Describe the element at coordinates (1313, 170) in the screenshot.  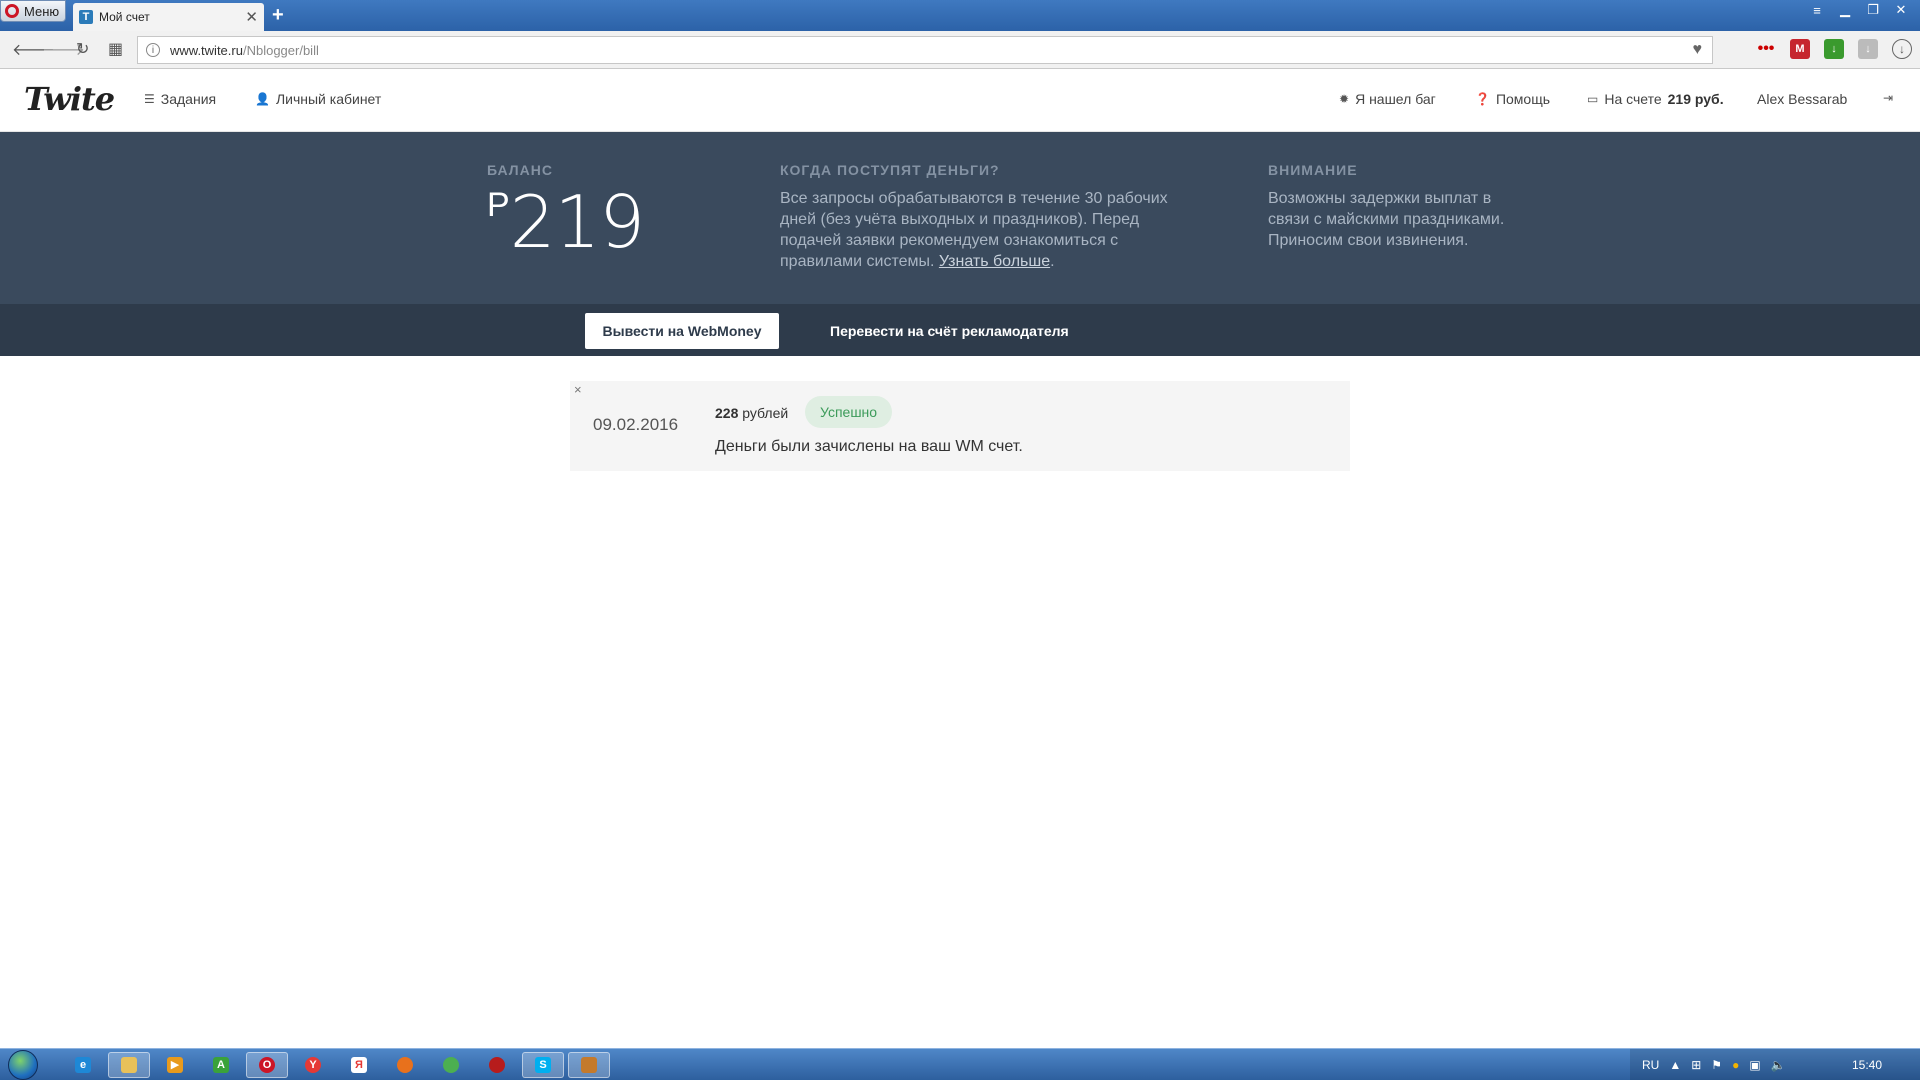
I see `notice-title: Внимание` at that location.